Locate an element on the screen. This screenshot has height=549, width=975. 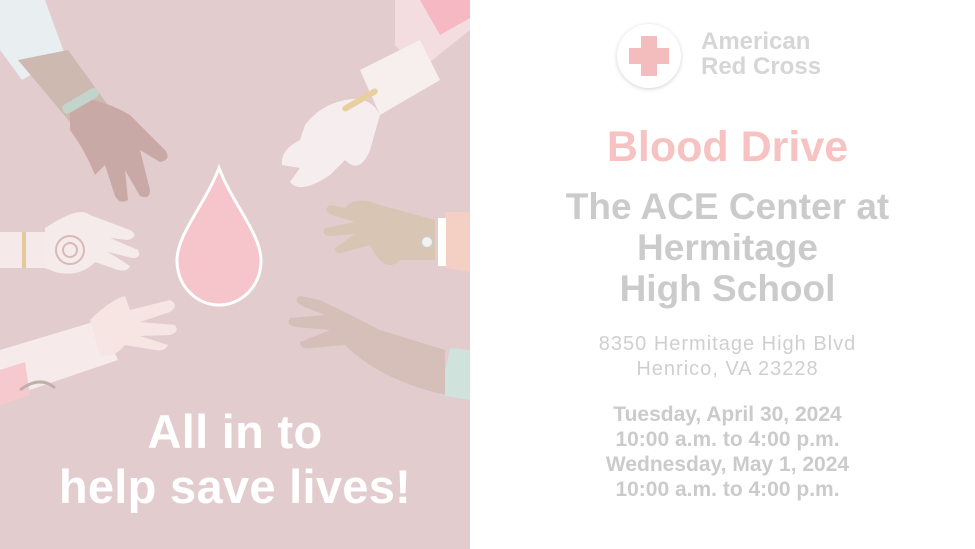
address-line-1: 8350 Hermitage High Blvd is located at coordinates (727, 344).